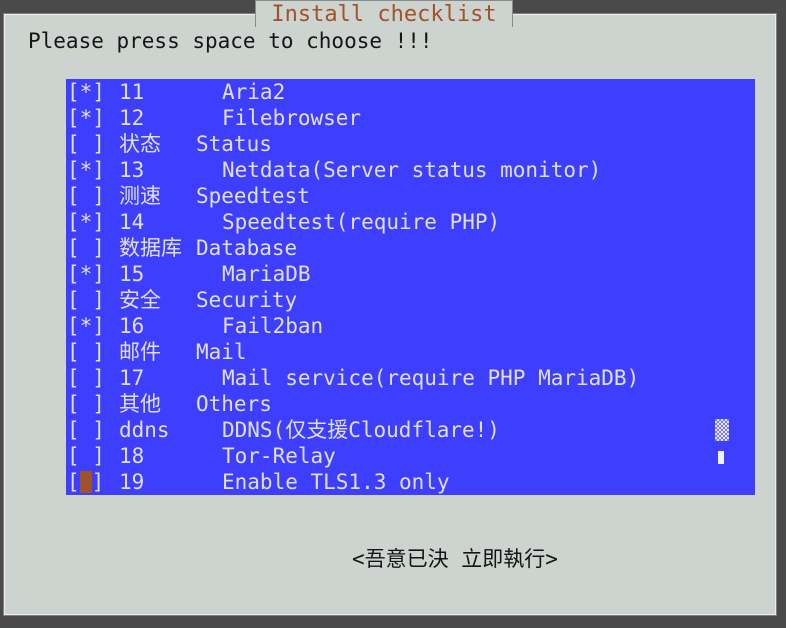 This screenshot has height=628, width=786. What do you see at coordinates (266, 274) in the screenshot?
I see `item-label: MariaDB` at bounding box center [266, 274].